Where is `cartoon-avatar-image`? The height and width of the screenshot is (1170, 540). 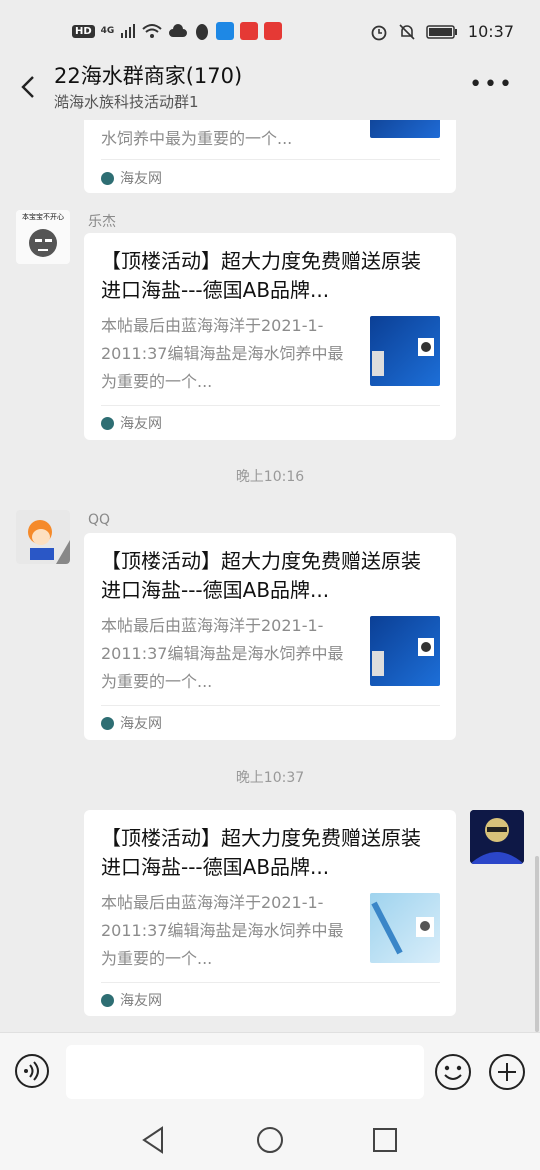 cartoon-avatar-image is located at coordinates (43, 537).